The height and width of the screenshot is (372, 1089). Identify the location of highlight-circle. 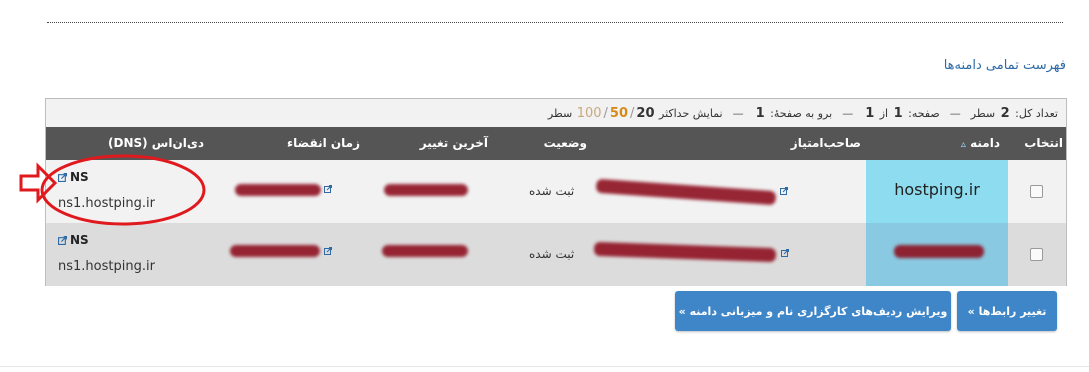
(123, 190).